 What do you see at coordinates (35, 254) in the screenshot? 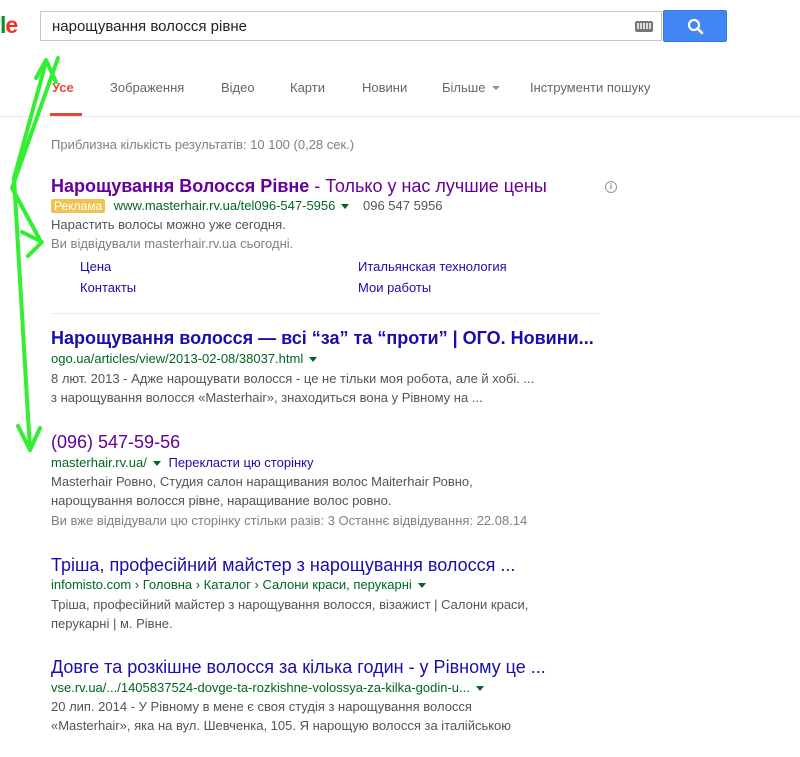
I see `annotation-arrows` at bounding box center [35, 254].